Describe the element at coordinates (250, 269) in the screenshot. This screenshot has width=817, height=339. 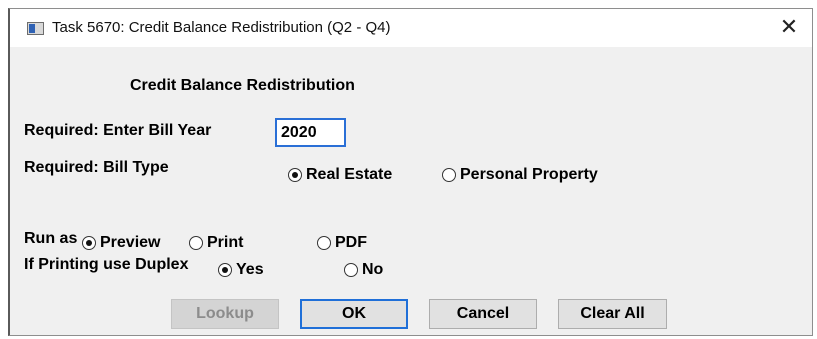
I see `radio-duplex-yes-label: Yes` at that location.